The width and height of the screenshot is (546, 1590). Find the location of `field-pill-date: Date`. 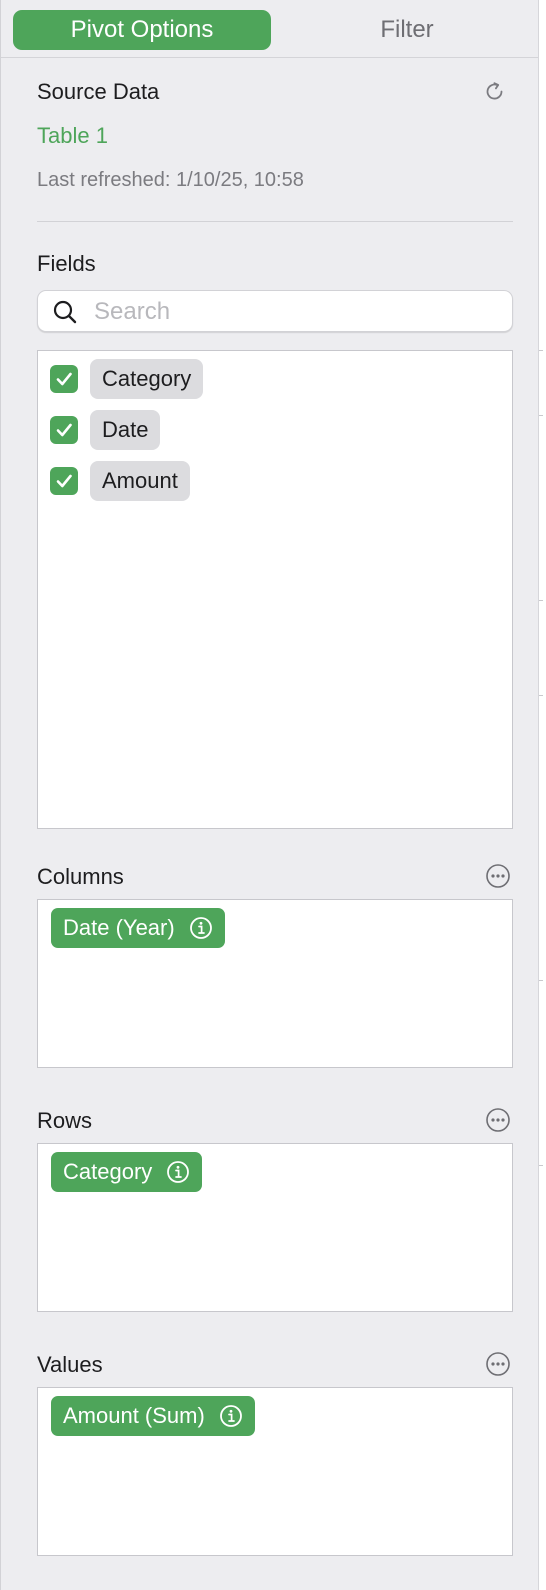

field-pill-date: Date is located at coordinates (125, 430).